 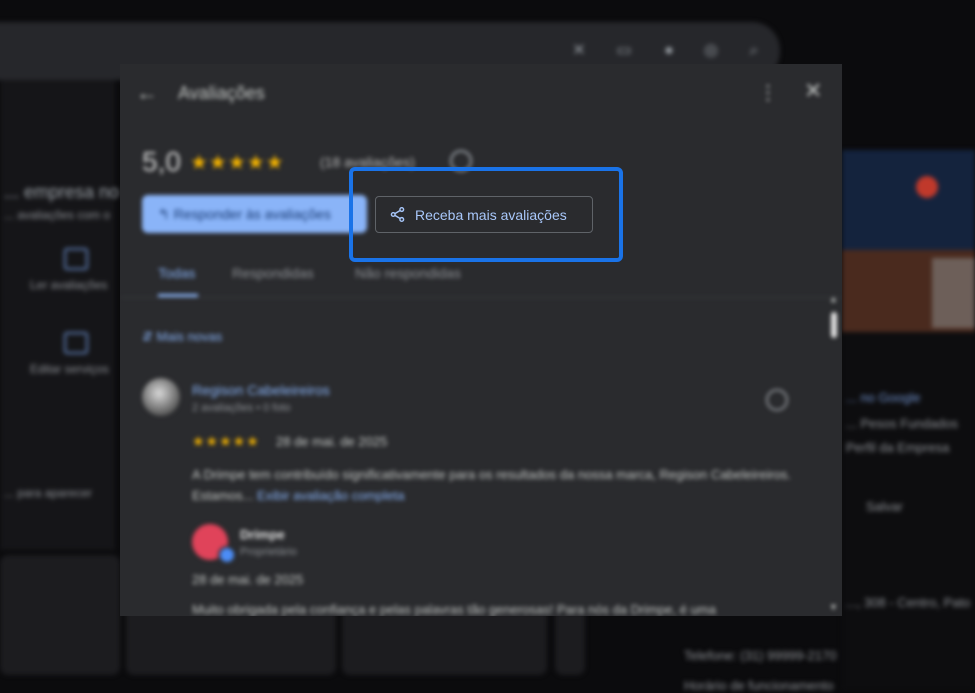 What do you see at coordinates (69, 285) in the screenshot?
I see `left-text: Ler avaliações` at bounding box center [69, 285].